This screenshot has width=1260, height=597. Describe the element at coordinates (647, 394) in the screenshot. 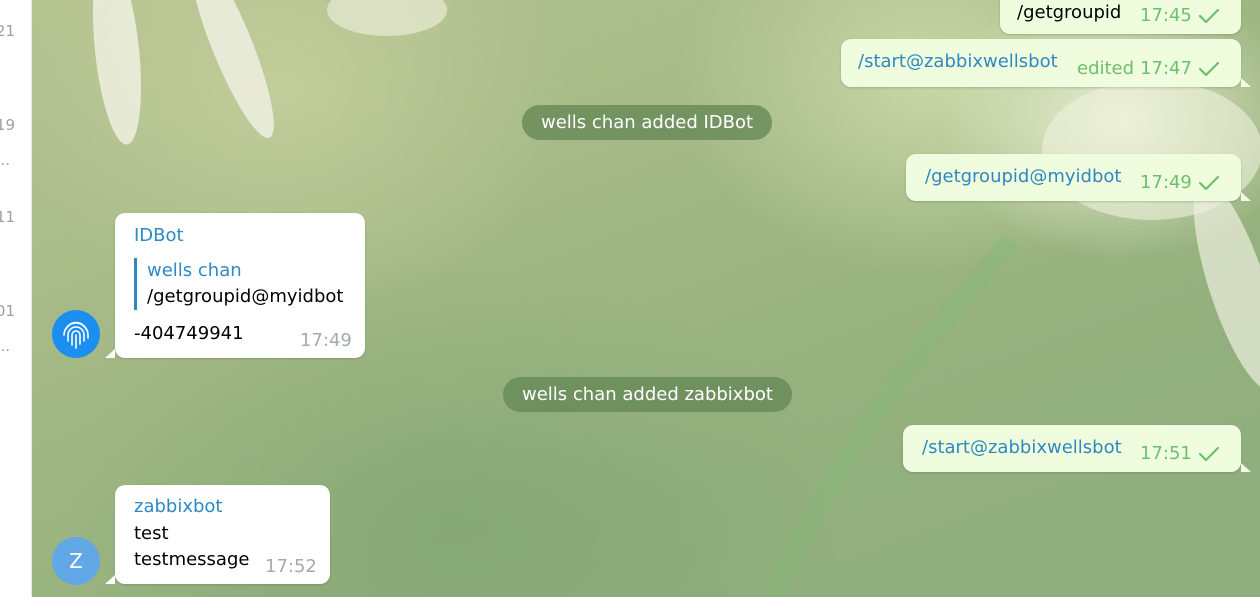

I see `service-message: wells chan added zabbixbot` at that location.